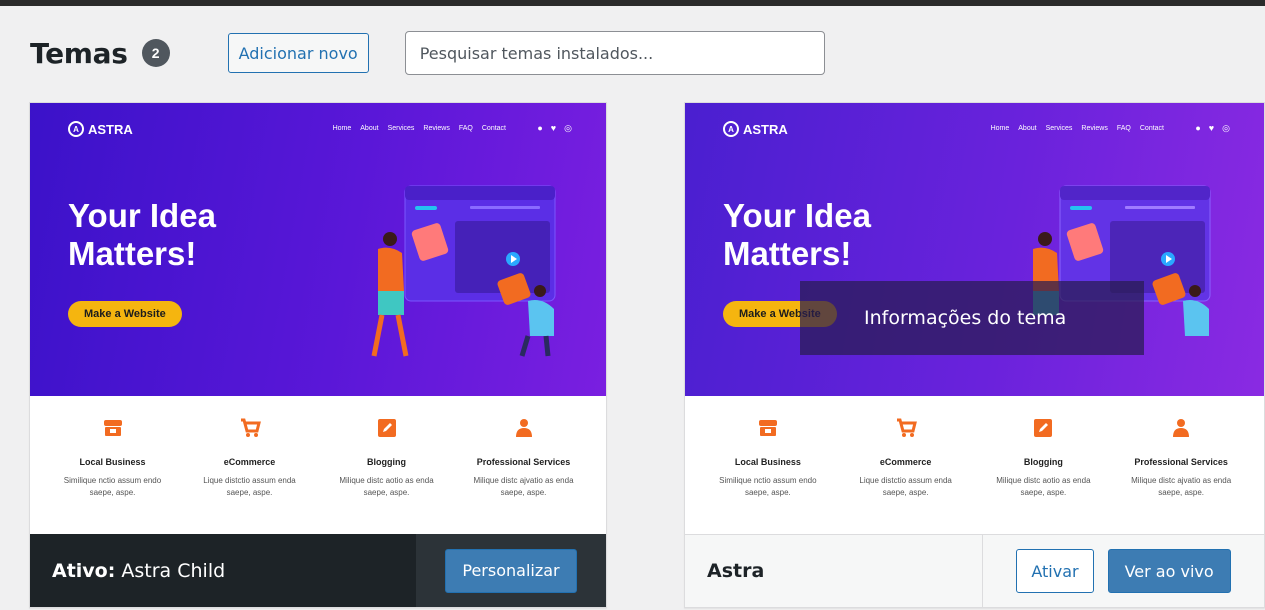 This screenshot has height=610, width=1265. I want to click on theme-actions-bar: Astra Ativar Ver ao vivo, so click(974, 570).